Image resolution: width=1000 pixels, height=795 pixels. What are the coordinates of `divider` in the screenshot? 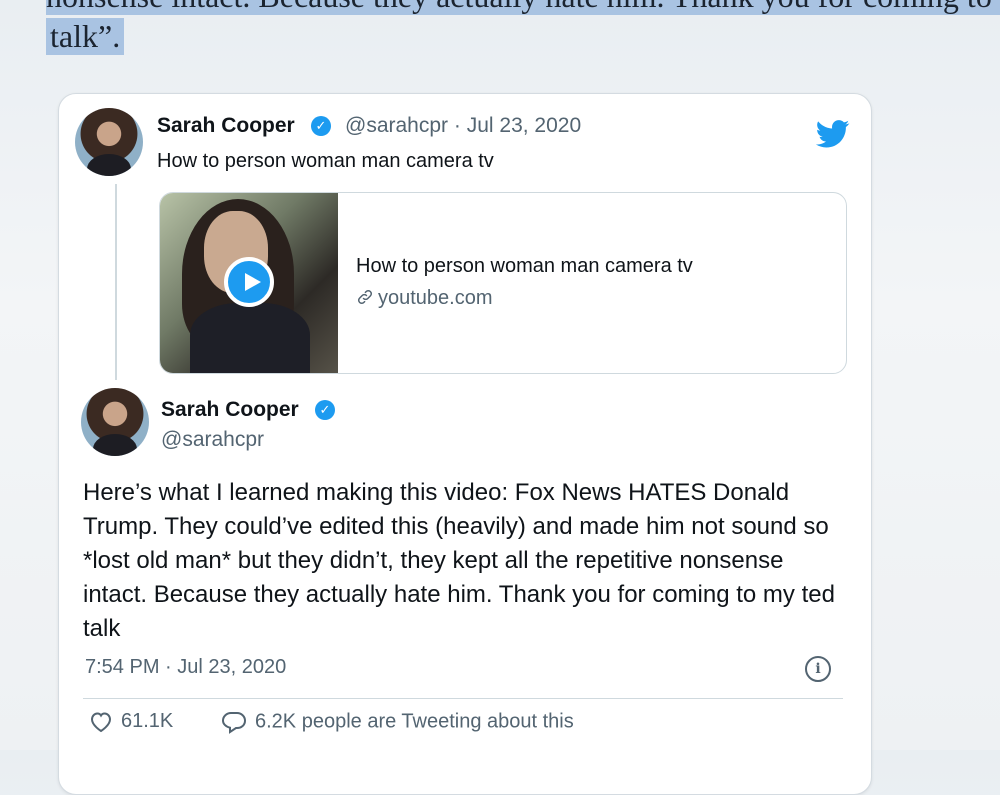 It's located at (463, 698).